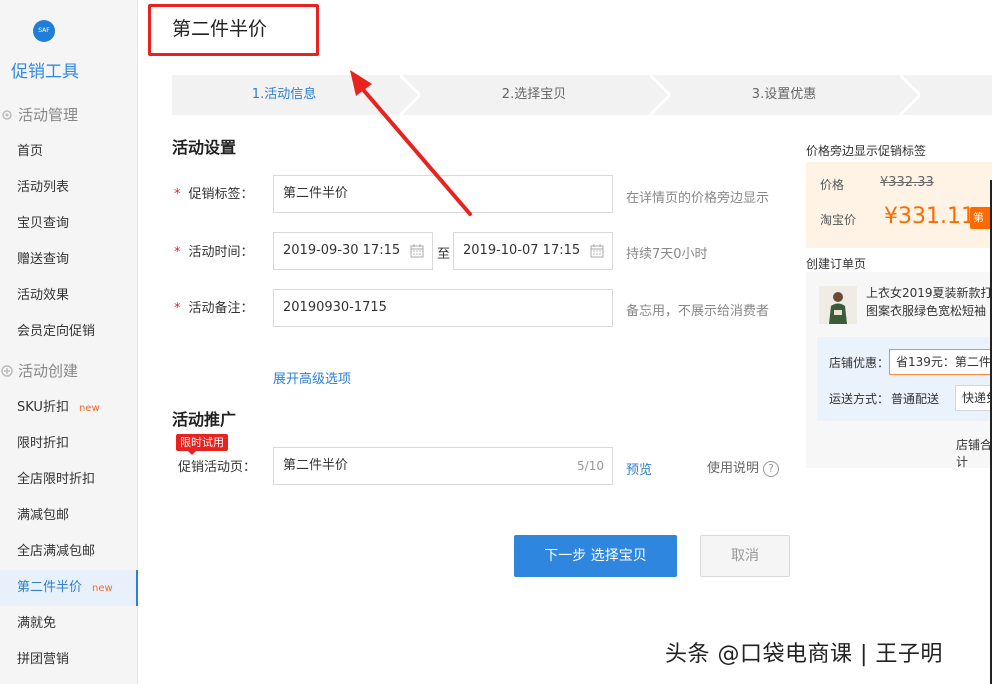 Image resolution: width=992 pixels, height=684 pixels. What do you see at coordinates (804, 654) in the screenshot?
I see `watermark: 头条 @口袋电商课 | 王子明` at bounding box center [804, 654].